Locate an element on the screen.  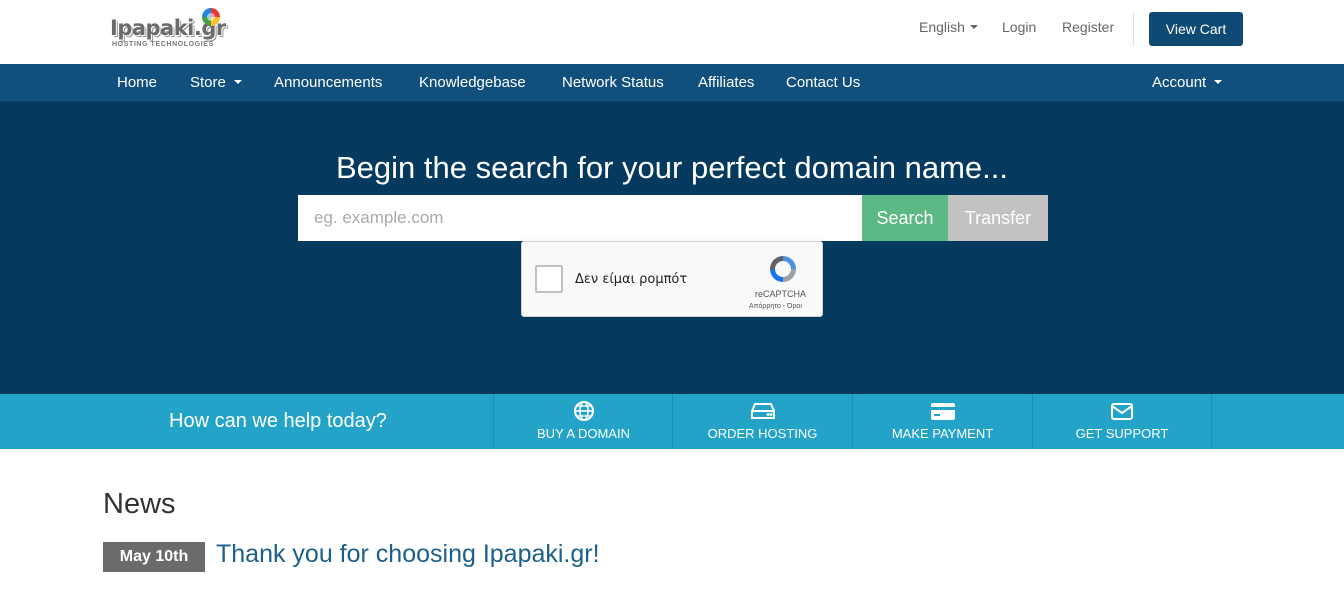
language-dropdown: English is located at coordinates (948, 27).